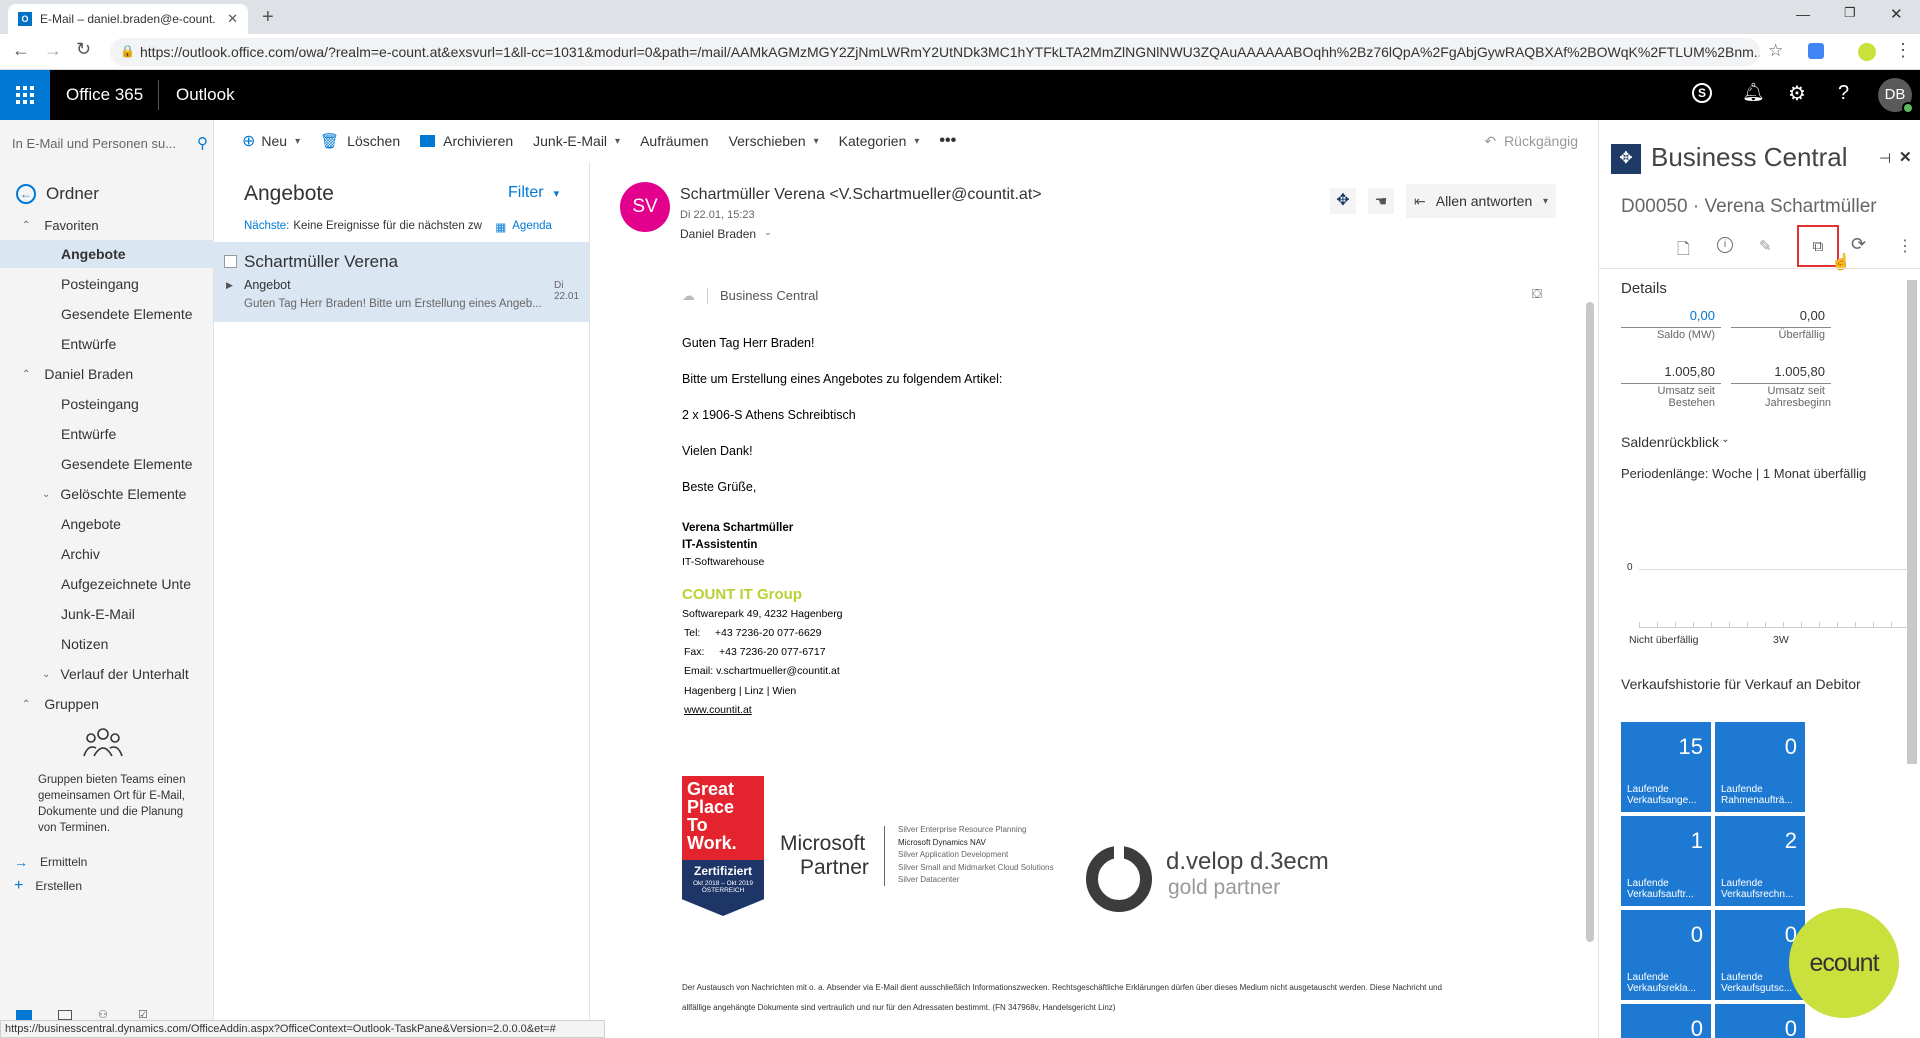 Image resolution: width=1920 pixels, height=1038 pixels. Describe the element at coordinates (879, 141) in the screenshot. I see `categories-button: Kategorien ▾` at that location.